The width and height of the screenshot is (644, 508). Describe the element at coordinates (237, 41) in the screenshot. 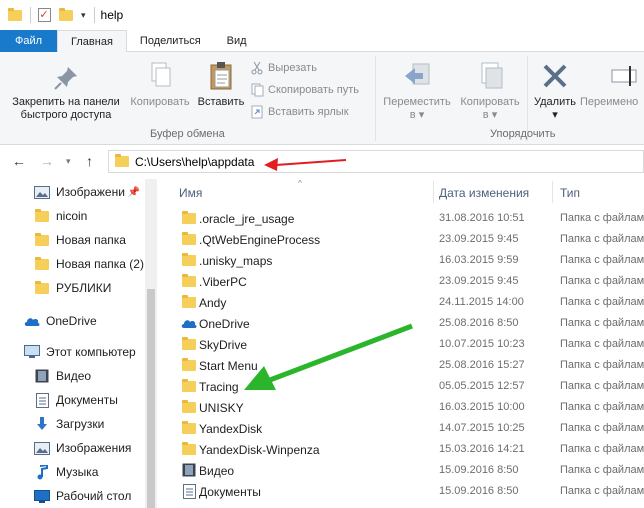

I see `tab-view: Вид` at that location.